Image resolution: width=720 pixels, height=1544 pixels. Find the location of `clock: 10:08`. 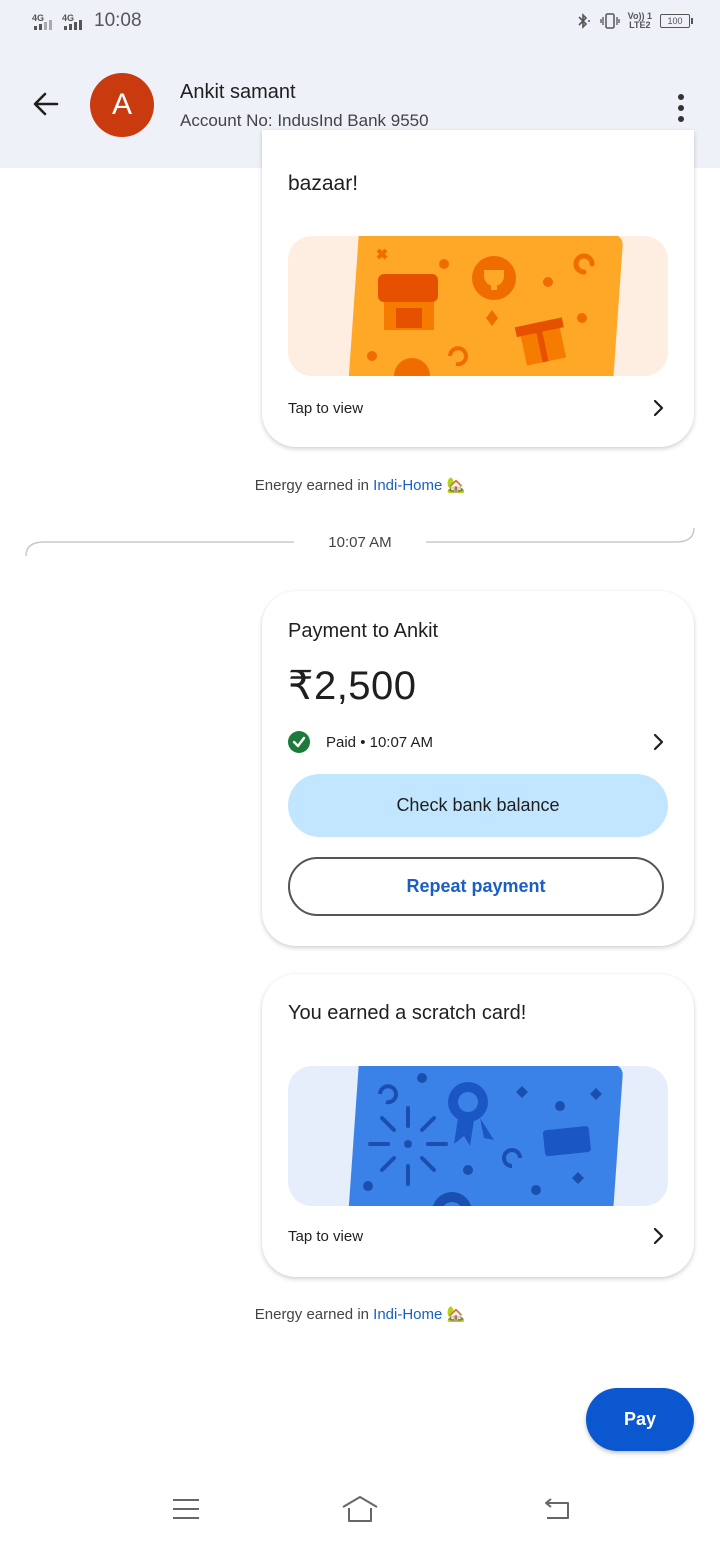

clock: 10:08 is located at coordinates (118, 20).